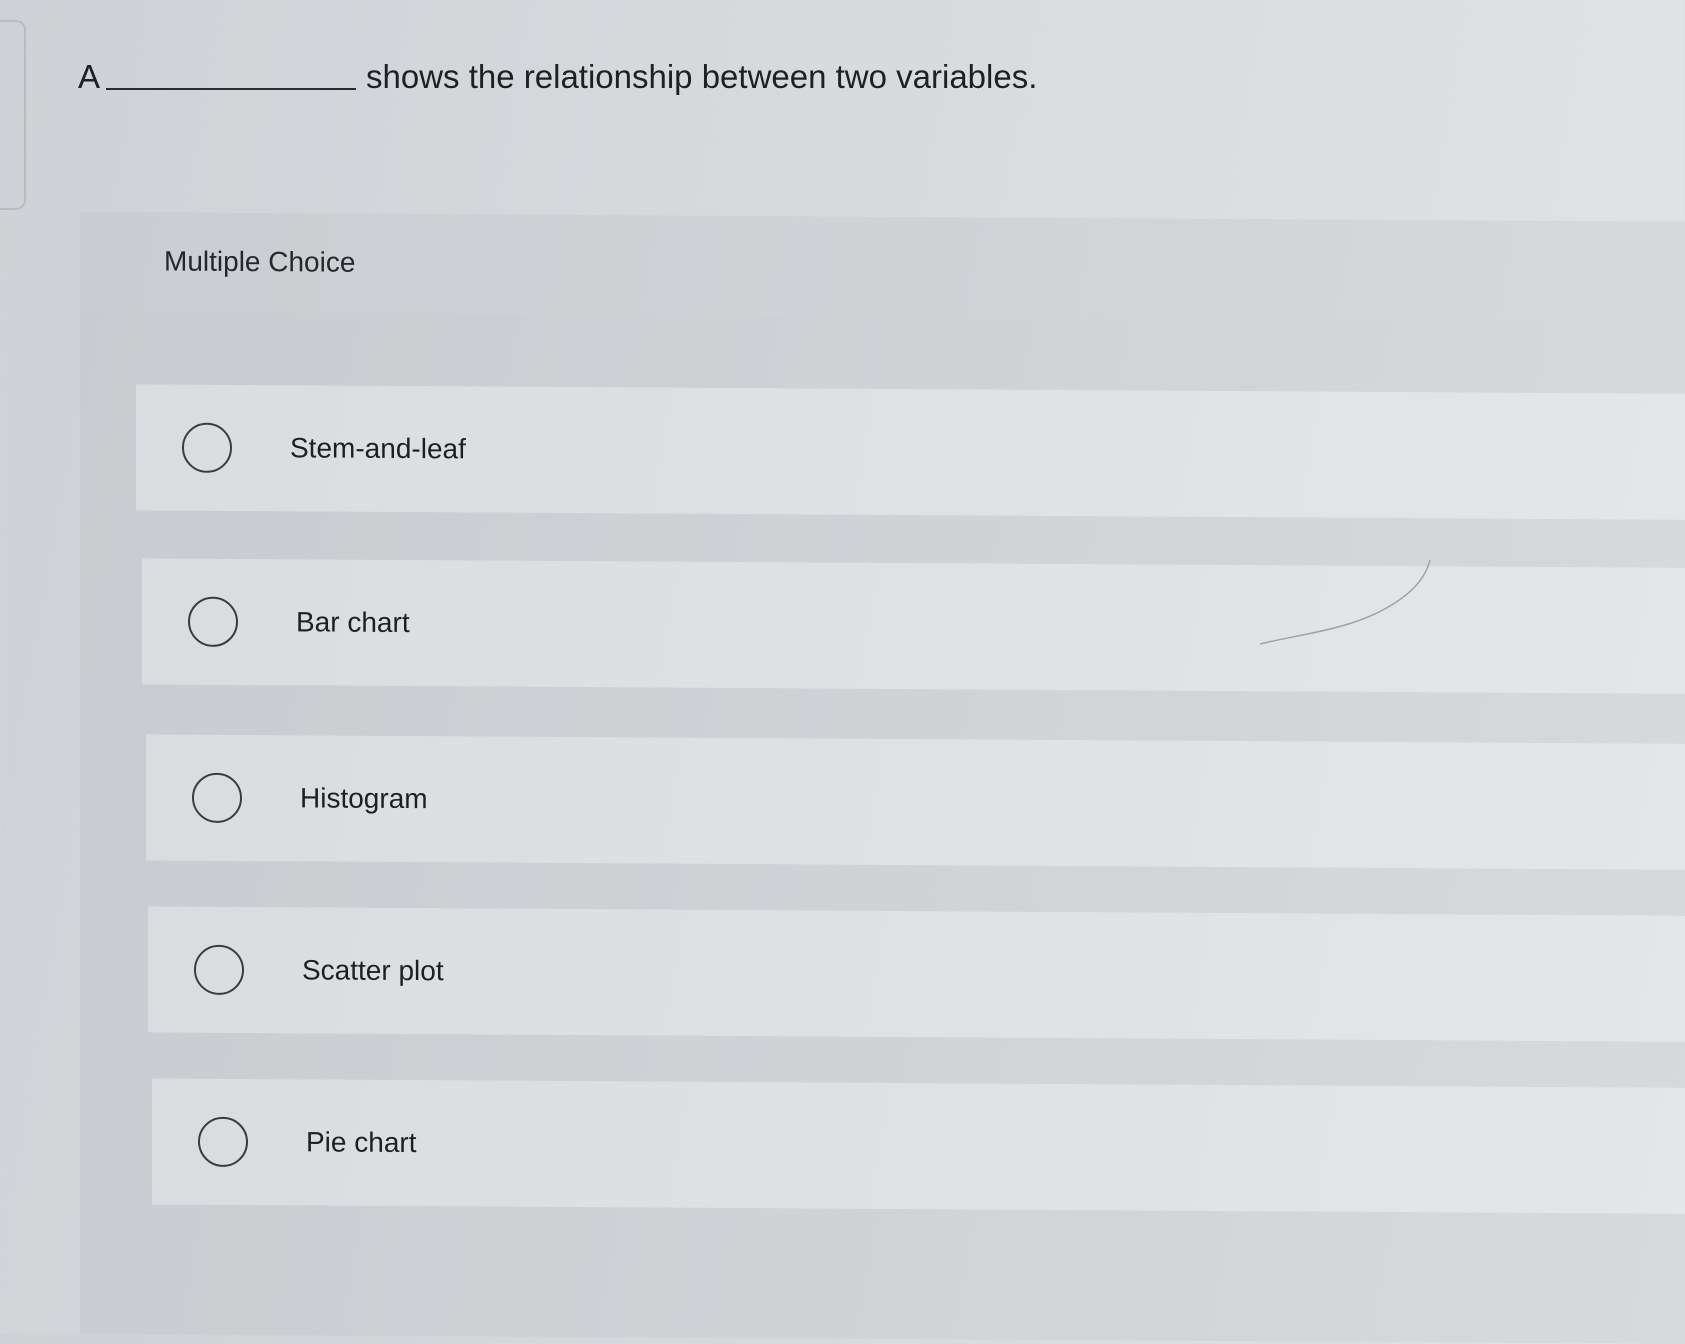 The width and height of the screenshot is (1685, 1344). What do you see at coordinates (373, 970) in the screenshot?
I see `option-label: Scatter plot` at bounding box center [373, 970].